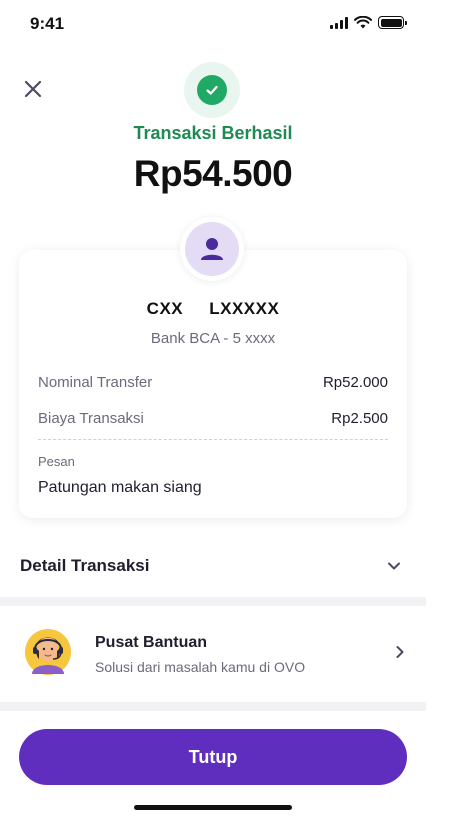 The width and height of the screenshot is (474, 821). What do you see at coordinates (213, 24) in the screenshot?
I see `status-bar: 9:41` at bounding box center [213, 24].